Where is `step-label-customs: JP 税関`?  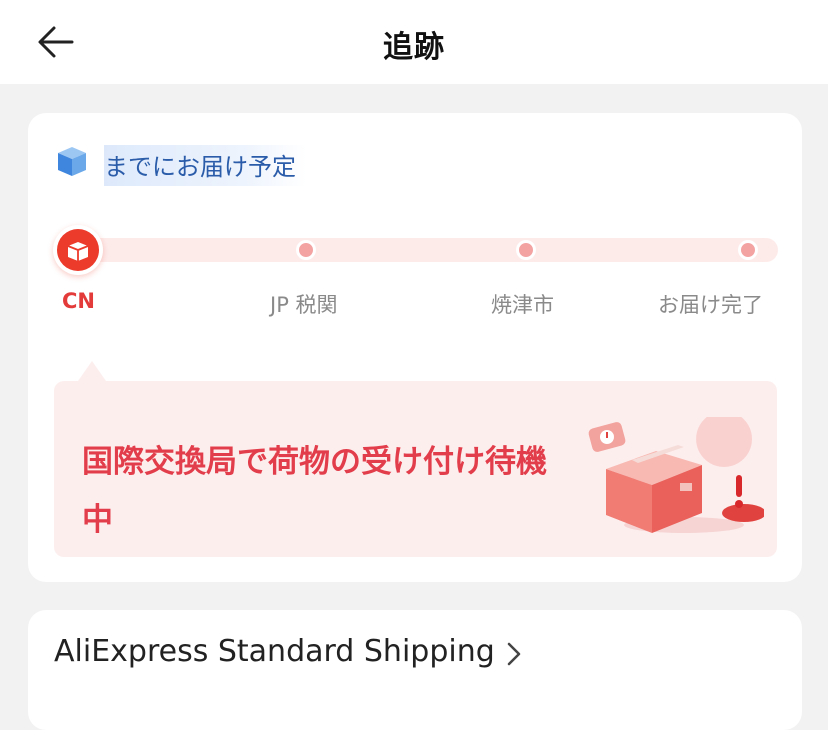 step-label-customs: JP 税関 is located at coordinates (304, 305).